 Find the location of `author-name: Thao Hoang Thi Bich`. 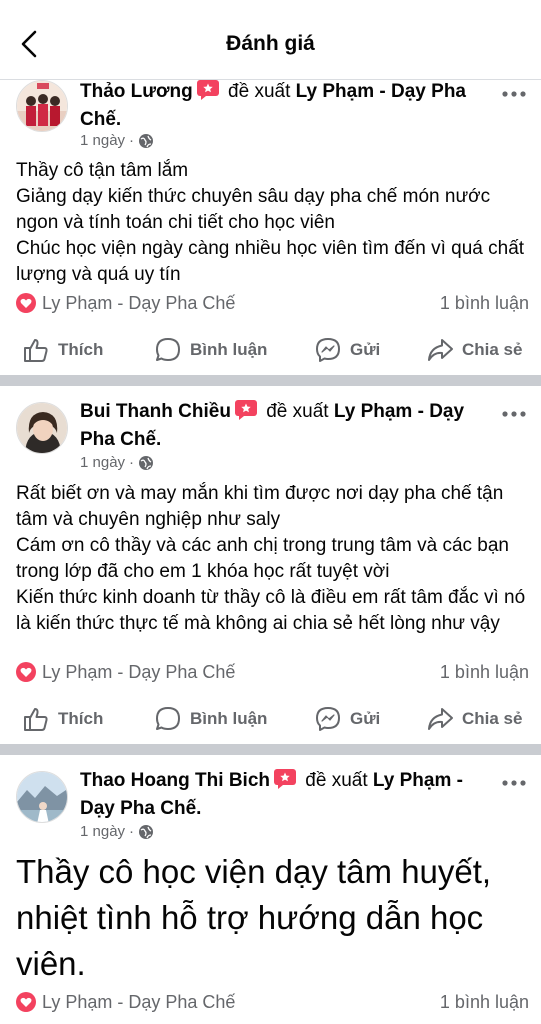

author-name: Thao Hoang Thi Bich is located at coordinates (175, 780).